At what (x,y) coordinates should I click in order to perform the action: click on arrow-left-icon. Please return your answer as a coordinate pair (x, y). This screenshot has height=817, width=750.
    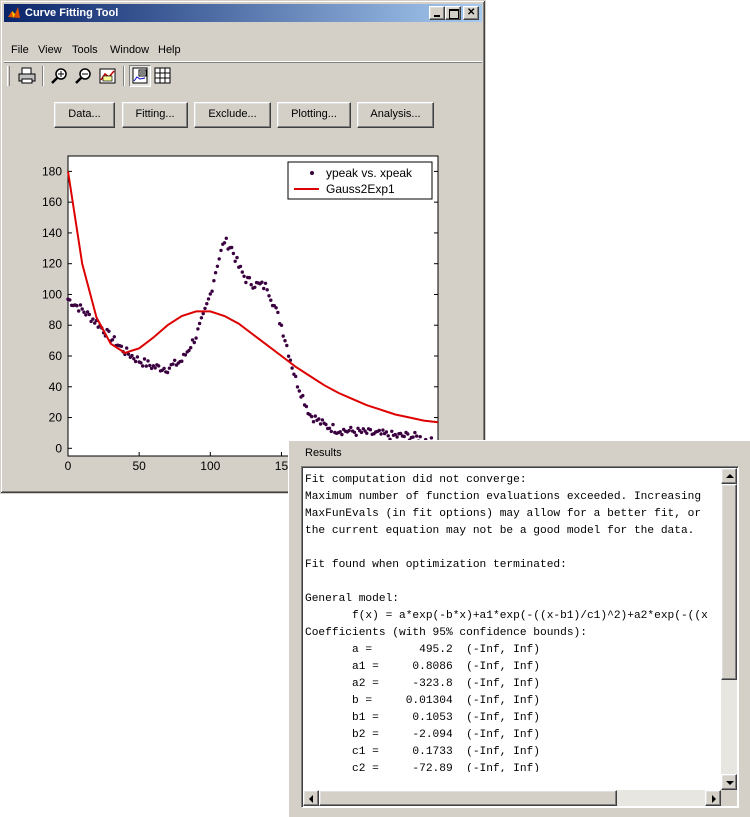
    Looking at the image, I should click on (311, 799).